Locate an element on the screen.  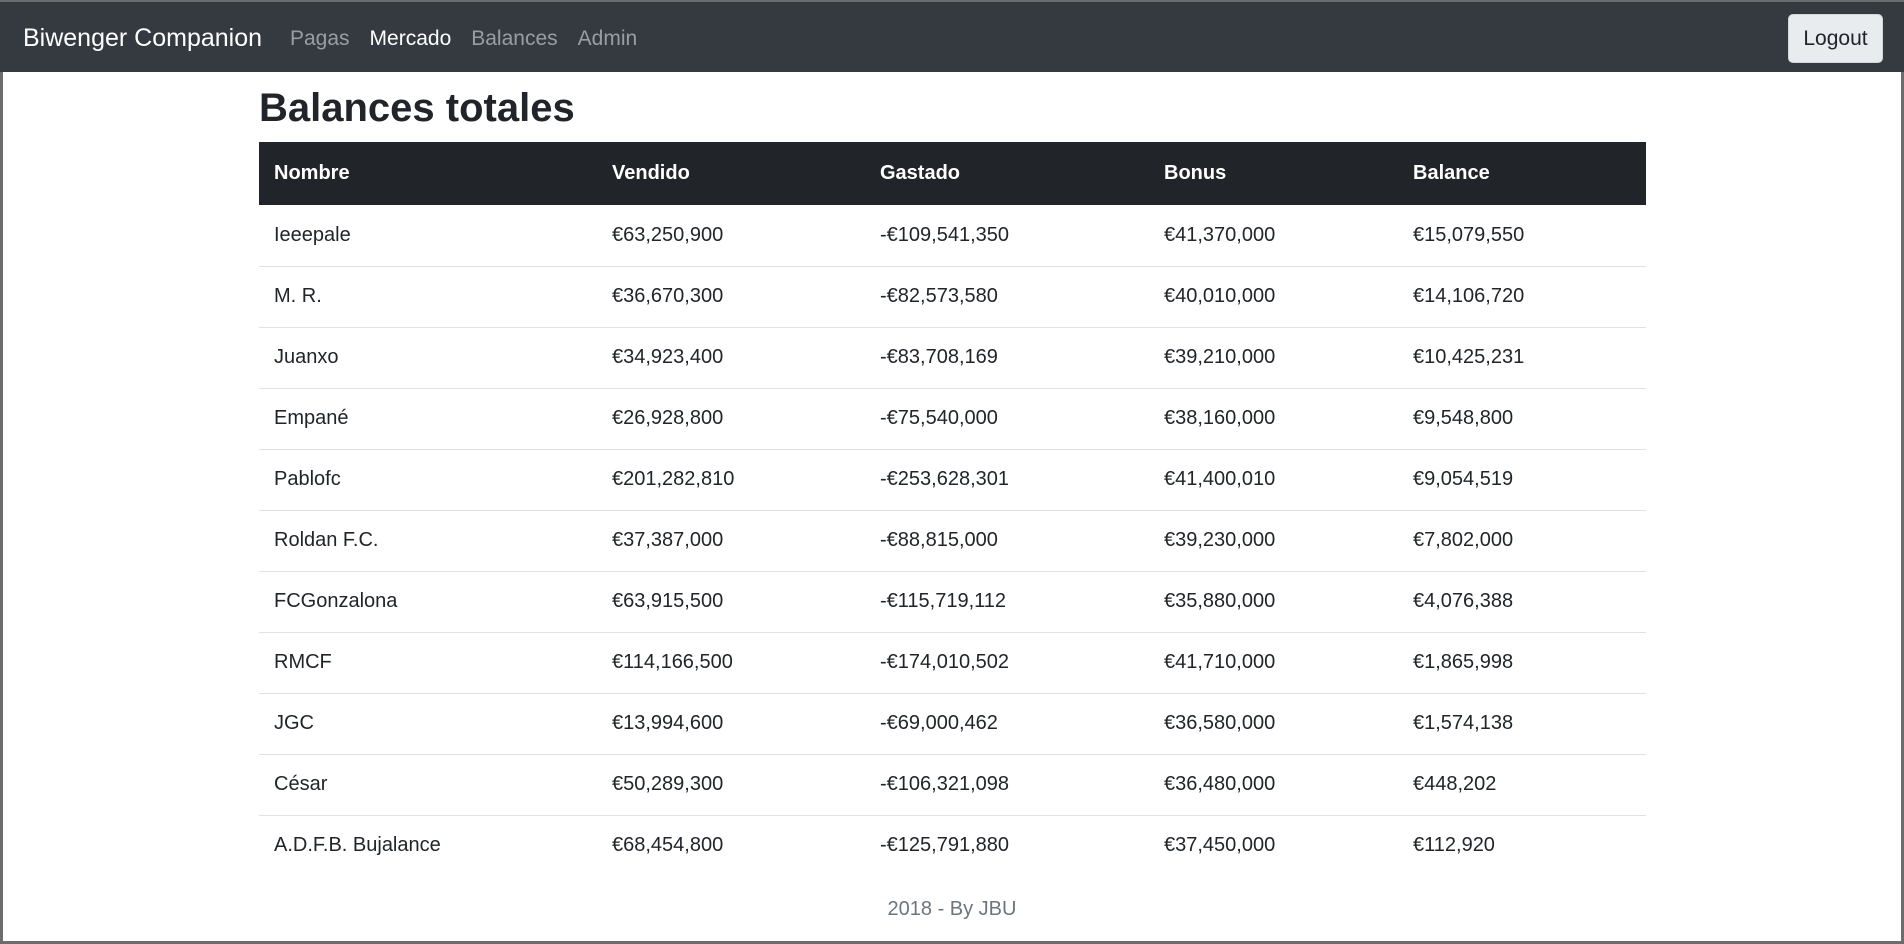
table-header-row: Nombre Vendido Gastado Bonus Balance is located at coordinates (952, 173).